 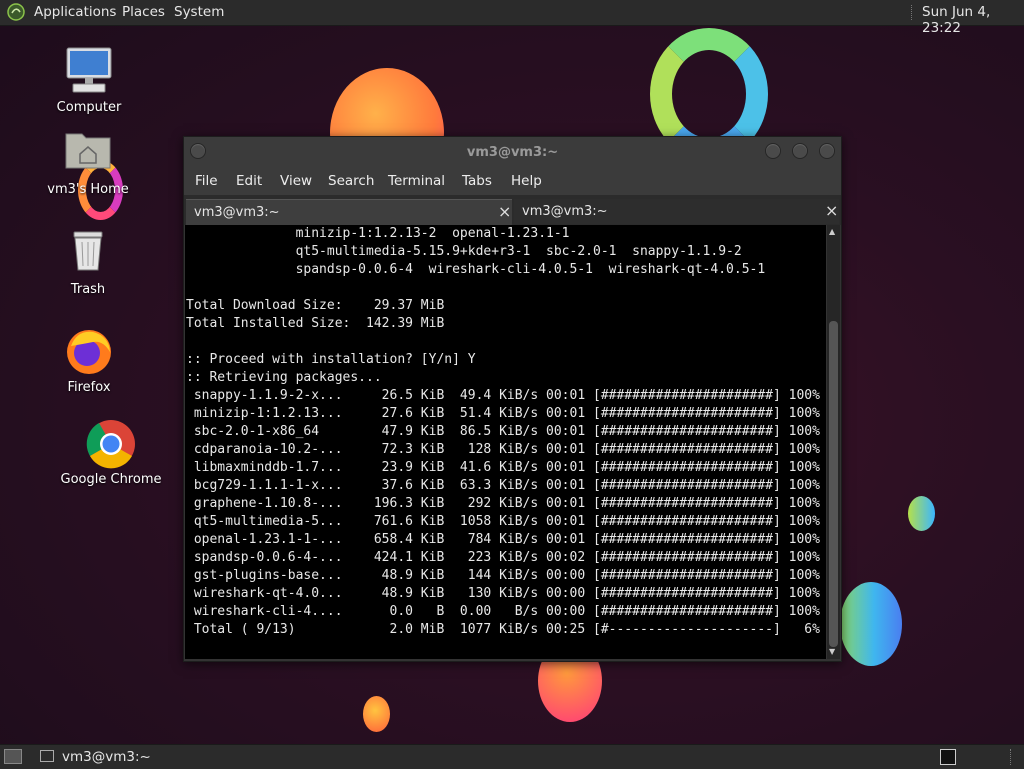 What do you see at coordinates (921, 513) in the screenshot?
I see `wallpaper-orb-small` at bounding box center [921, 513].